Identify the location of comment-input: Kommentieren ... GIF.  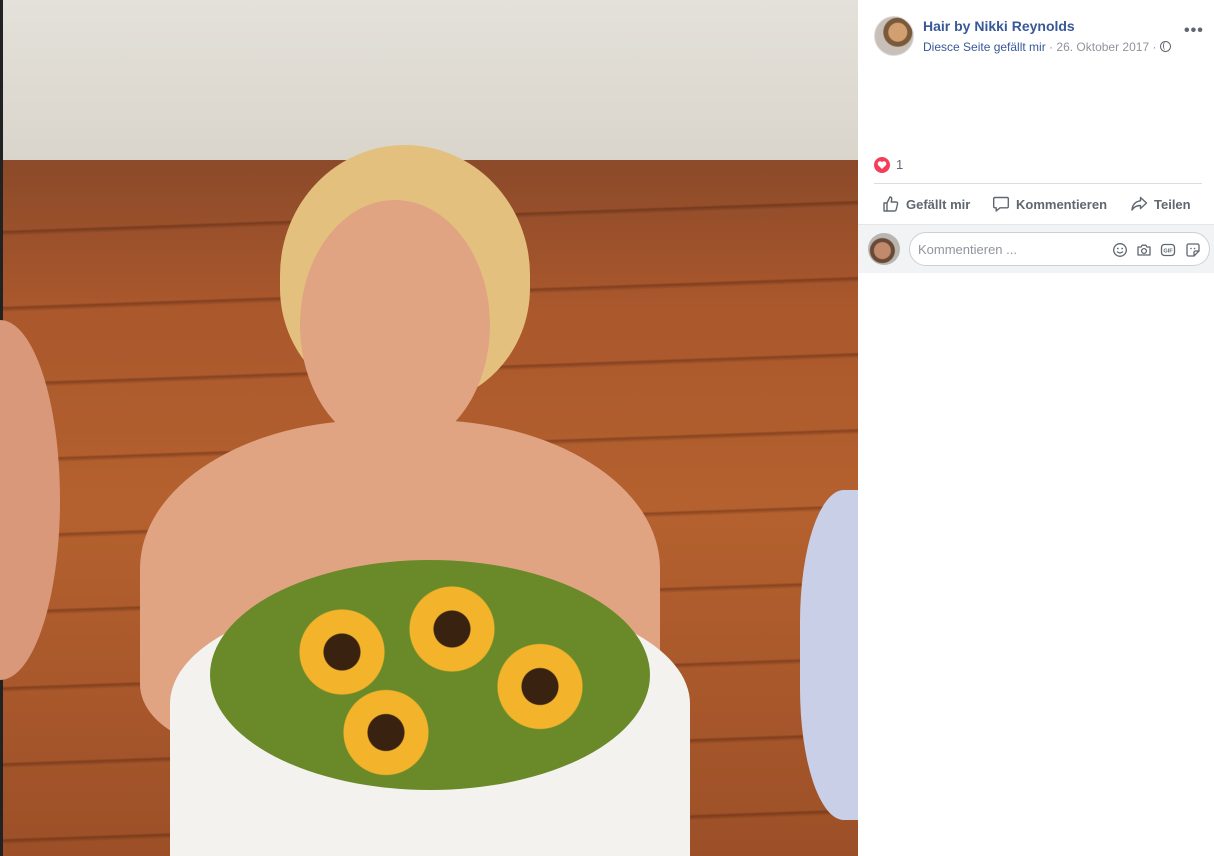
(1059, 249).